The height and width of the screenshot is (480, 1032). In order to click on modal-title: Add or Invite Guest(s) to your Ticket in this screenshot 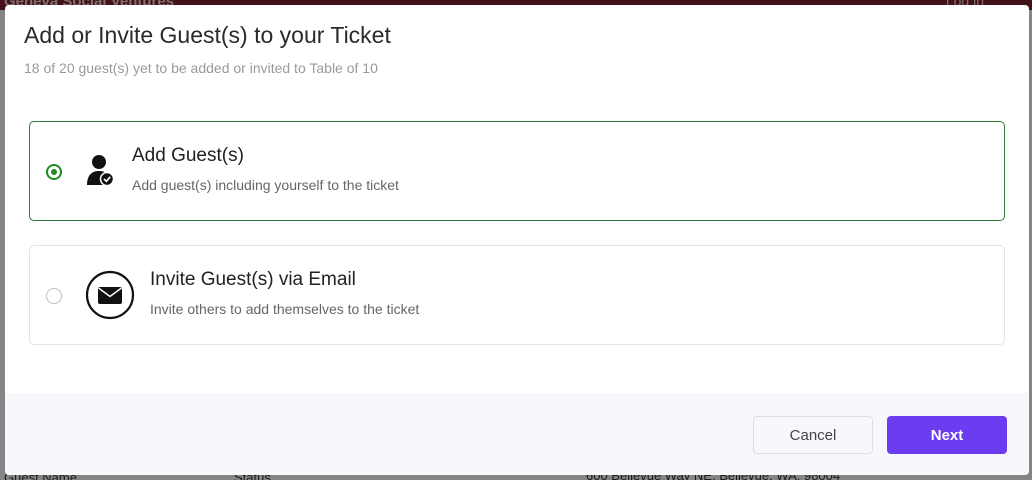, I will do `click(207, 35)`.